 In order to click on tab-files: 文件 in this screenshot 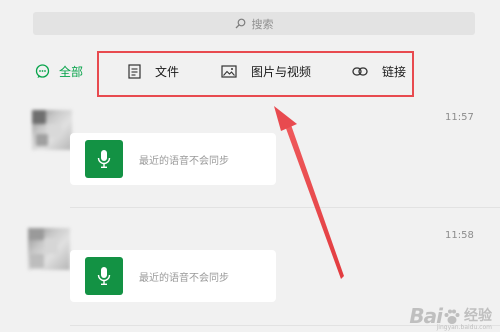, I will do `click(153, 71)`.